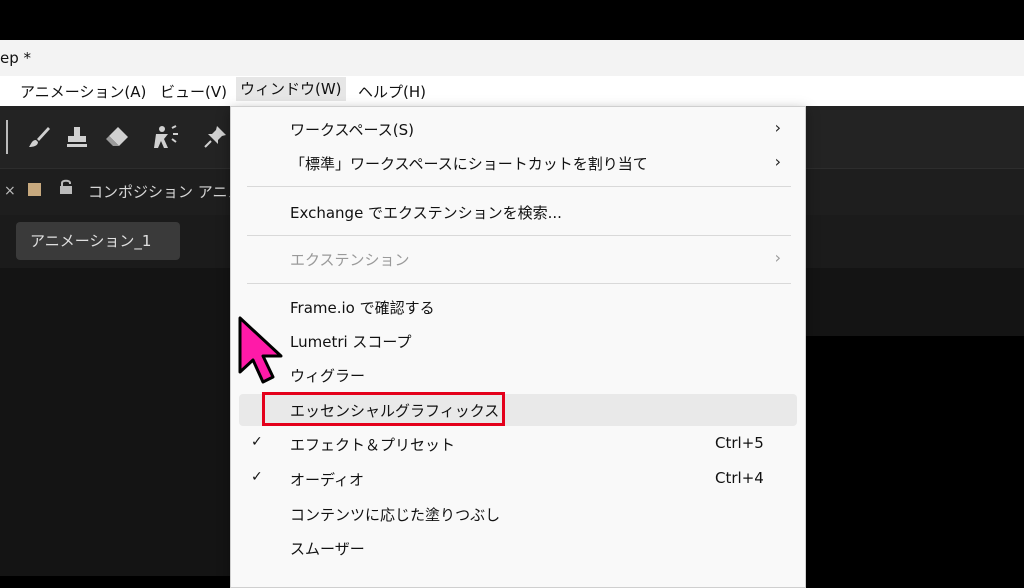  What do you see at coordinates (518, 307) in the screenshot?
I see `menu-item-frameio: Frame.io で確認する` at bounding box center [518, 307].